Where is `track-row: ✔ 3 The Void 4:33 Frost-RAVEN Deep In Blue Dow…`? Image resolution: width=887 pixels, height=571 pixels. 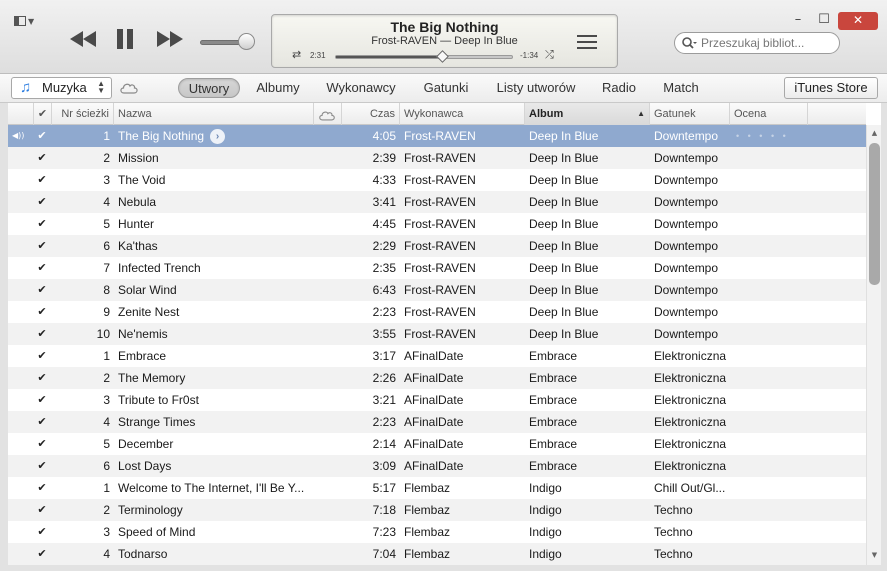 track-row: ✔ 3 The Void 4:33 Frost-RAVEN Deep In Blue Dow… is located at coordinates (437, 180).